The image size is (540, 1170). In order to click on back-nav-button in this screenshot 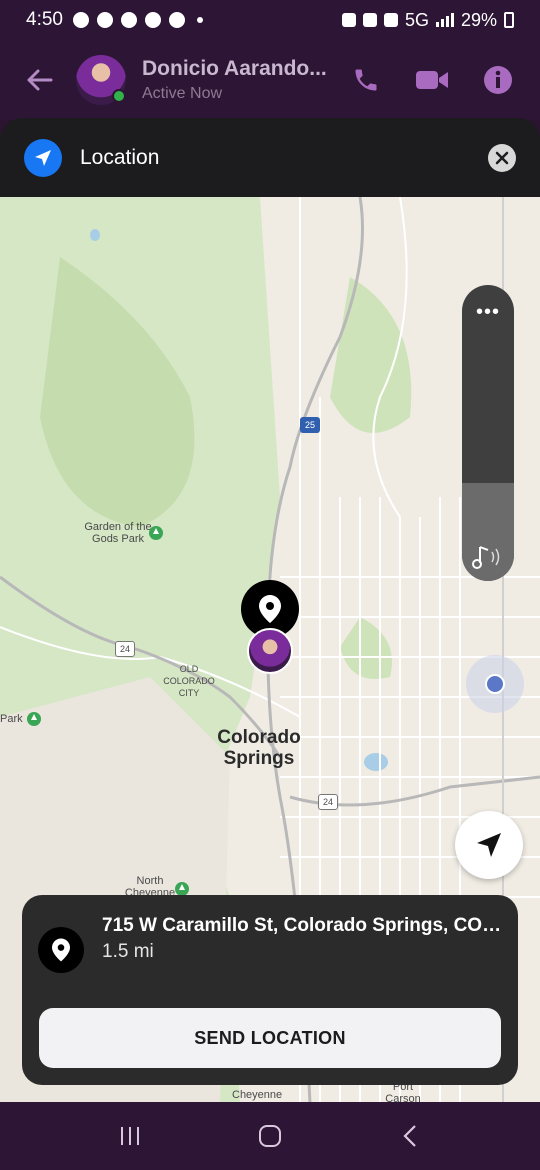, I will do `click(410, 1136)`.